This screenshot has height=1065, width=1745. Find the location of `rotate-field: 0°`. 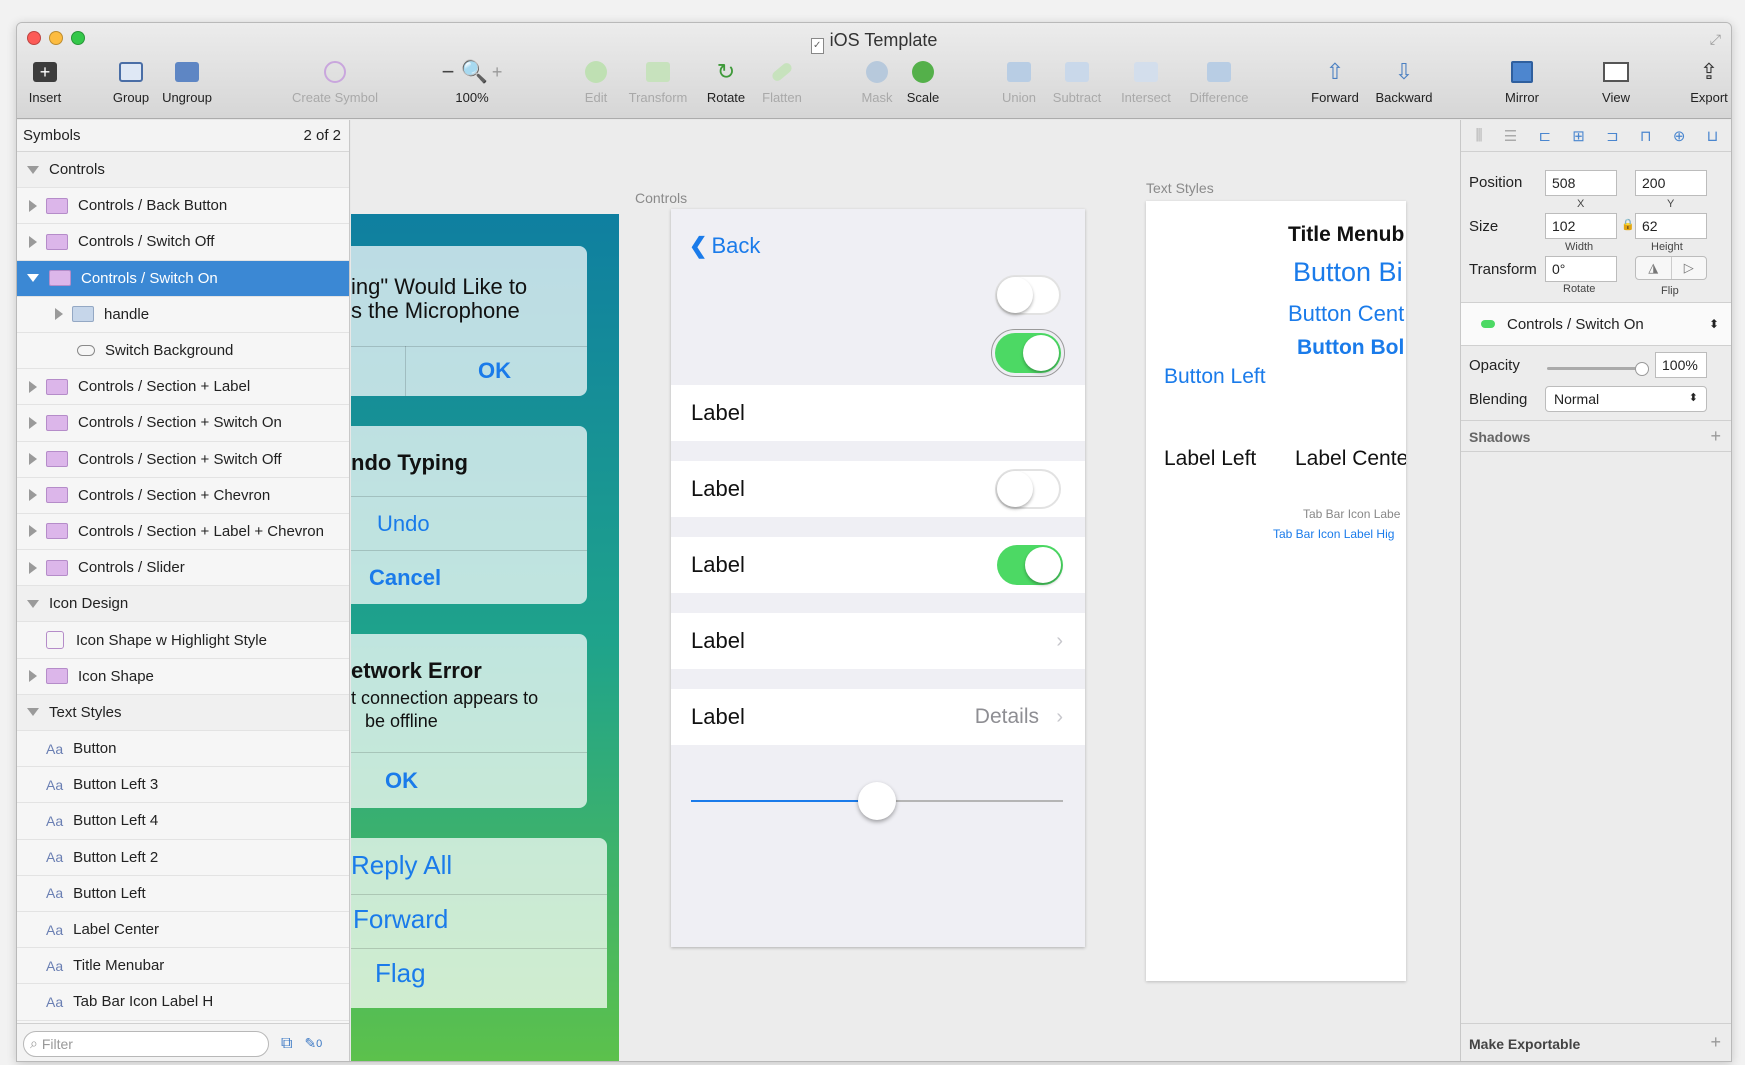

rotate-field: 0° is located at coordinates (1581, 269).